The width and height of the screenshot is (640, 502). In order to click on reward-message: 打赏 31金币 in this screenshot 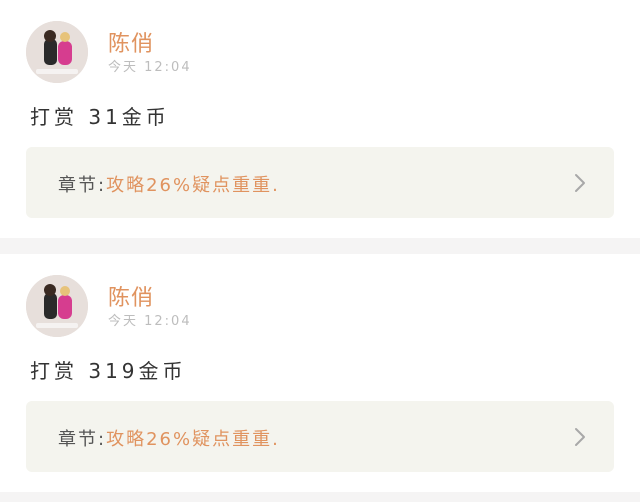, I will do `click(100, 117)`.